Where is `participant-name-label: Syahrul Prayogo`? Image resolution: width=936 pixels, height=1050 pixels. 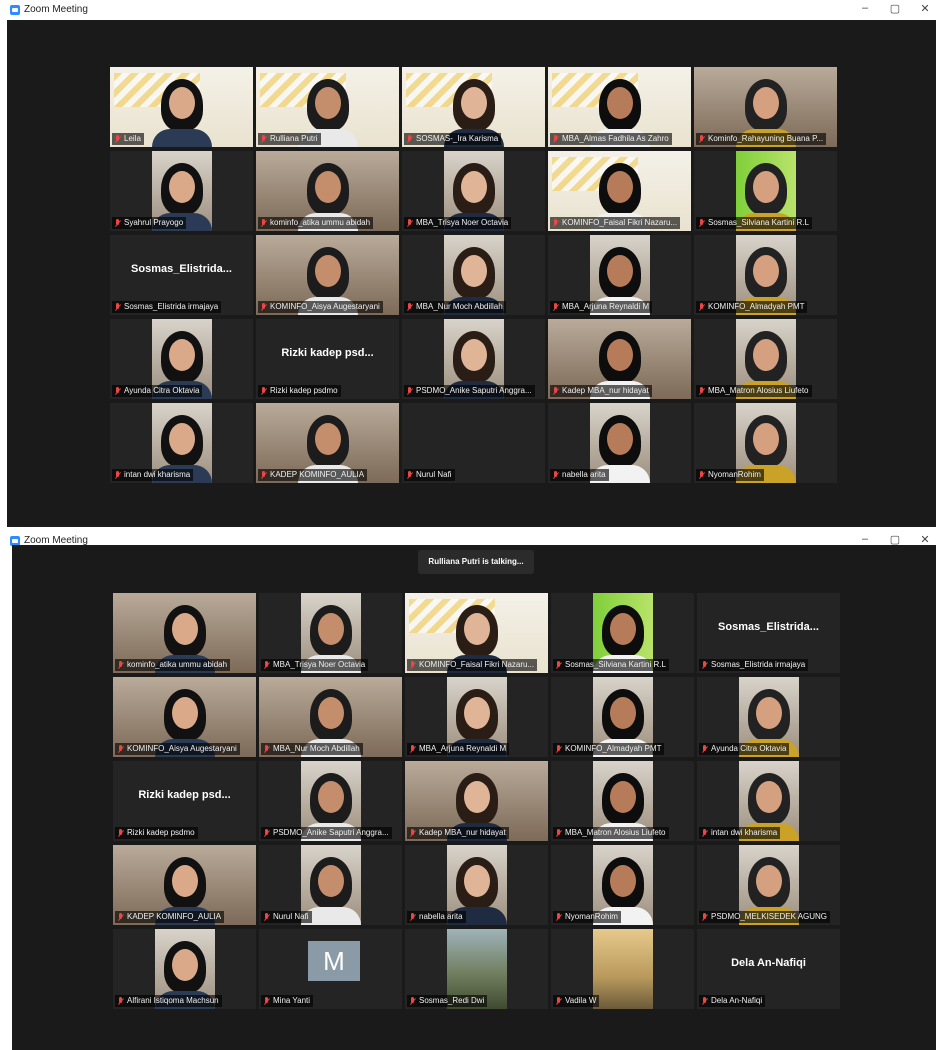 participant-name-label: Syahrul Prayogo is located at coordinates (149, 223).